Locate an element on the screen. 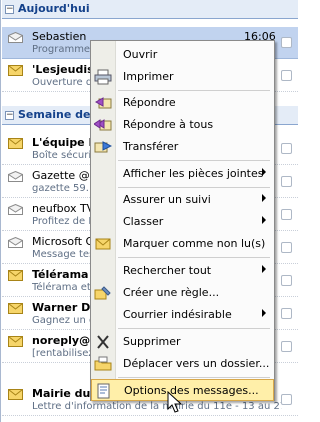 The image size is (320, 422). menu-item-reply-all: Répondre à tous is located at coordinates (182, 125).